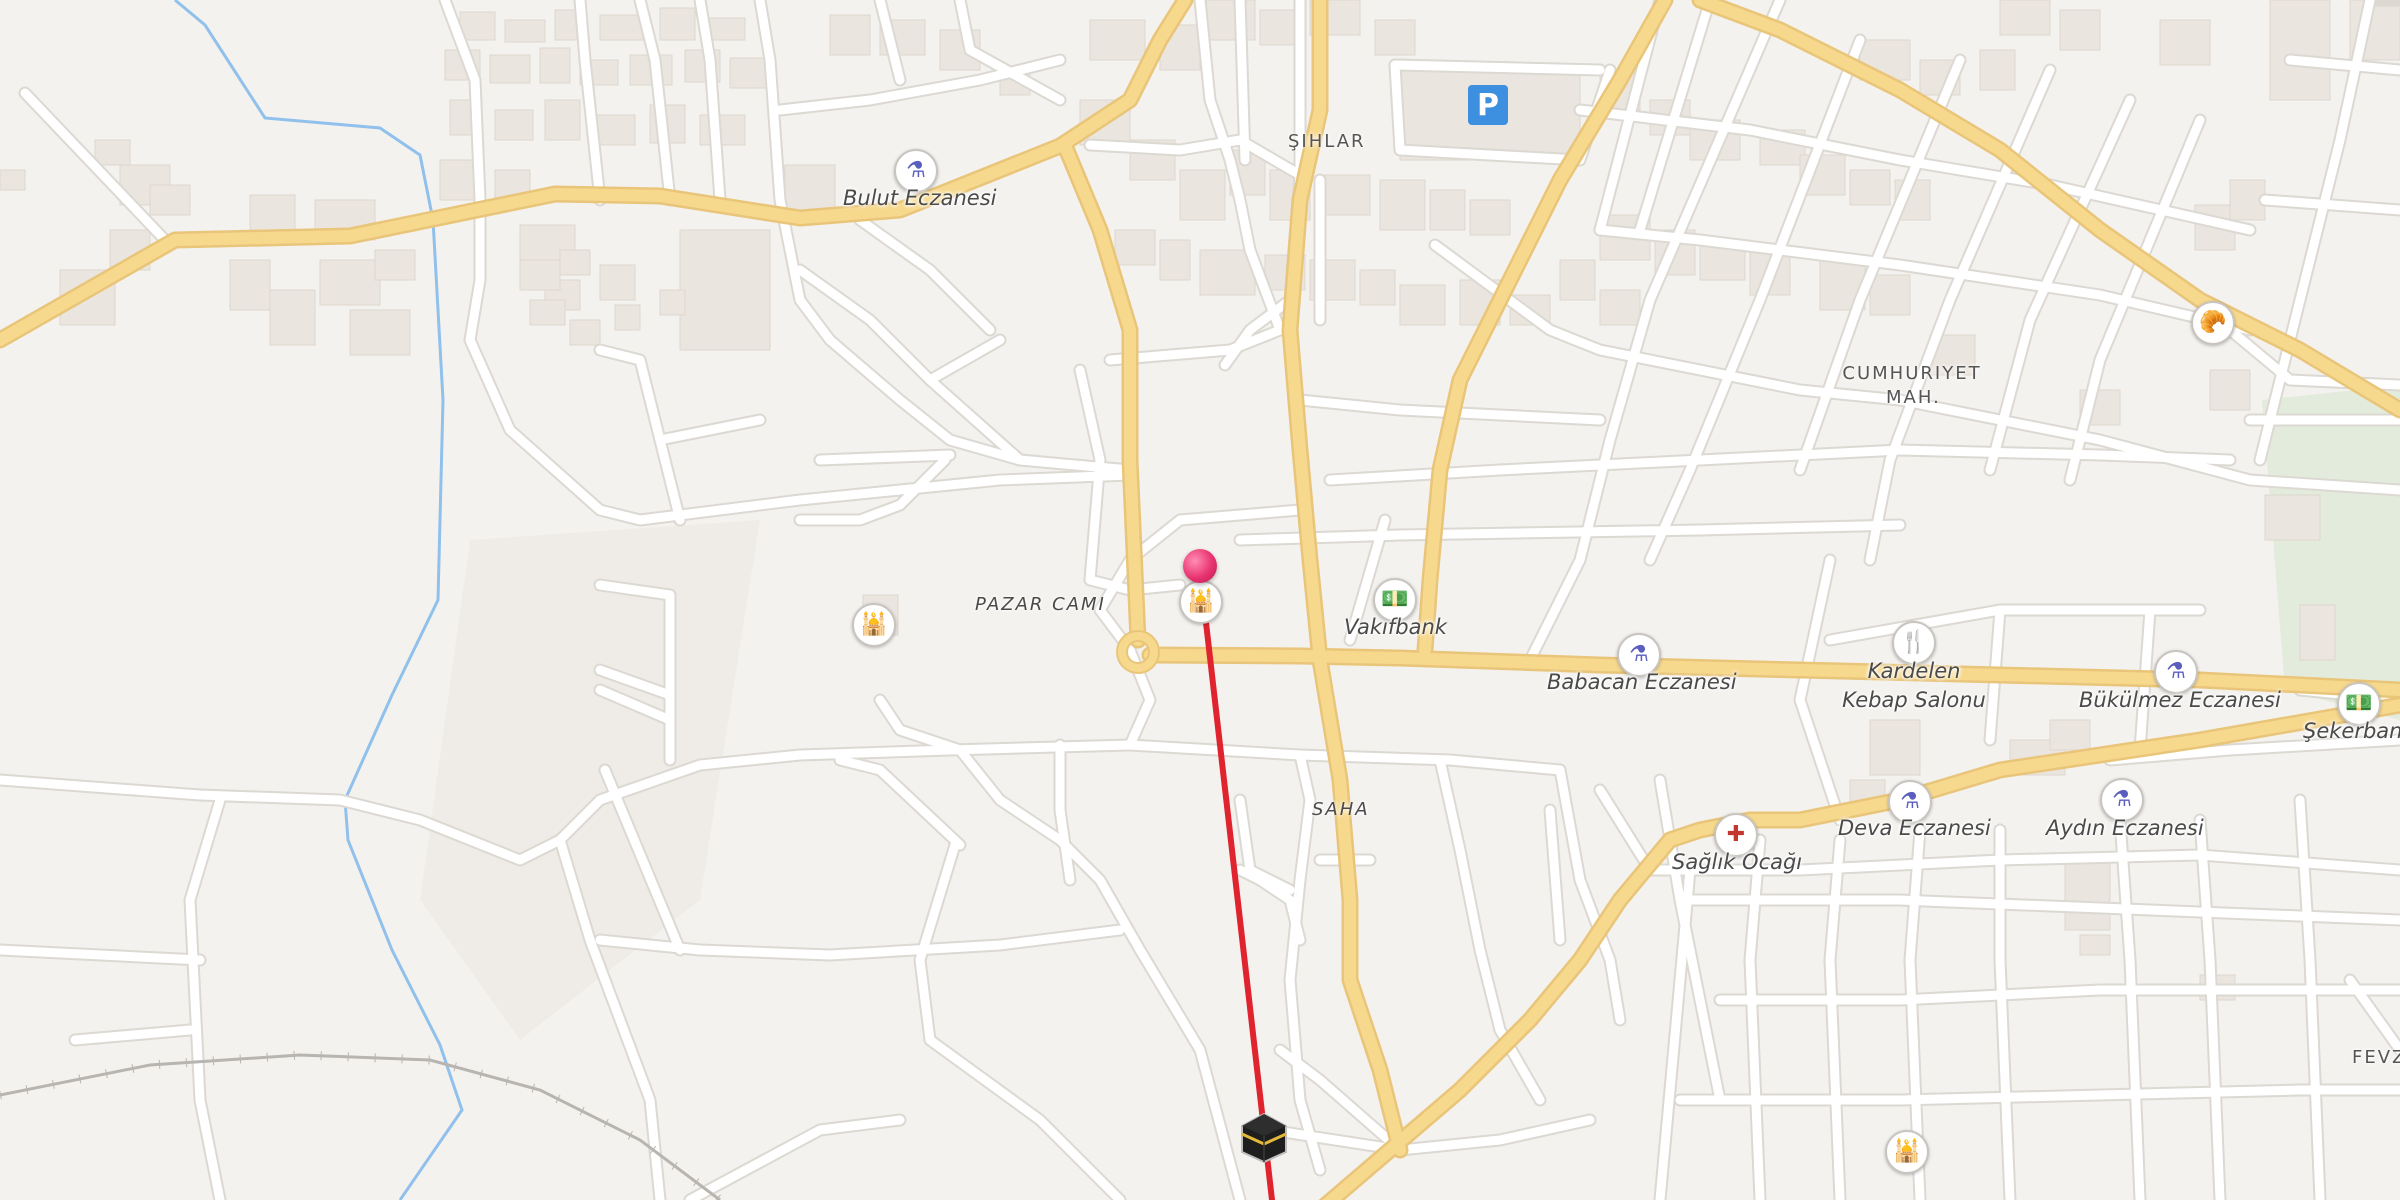  I want to click on district-label-cumhuriyet-mah: MAH., so click(1913, 397).